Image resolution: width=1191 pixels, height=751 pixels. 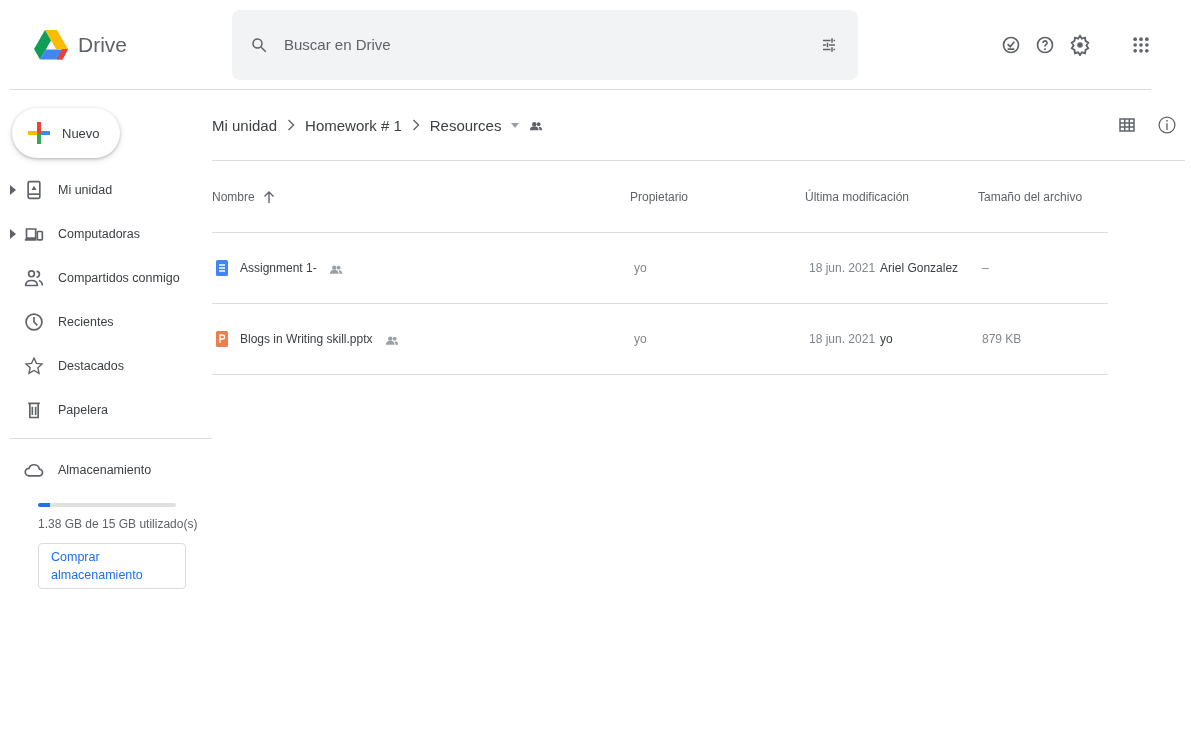 I want to click on clock-icon, so click(x=34, y=322).